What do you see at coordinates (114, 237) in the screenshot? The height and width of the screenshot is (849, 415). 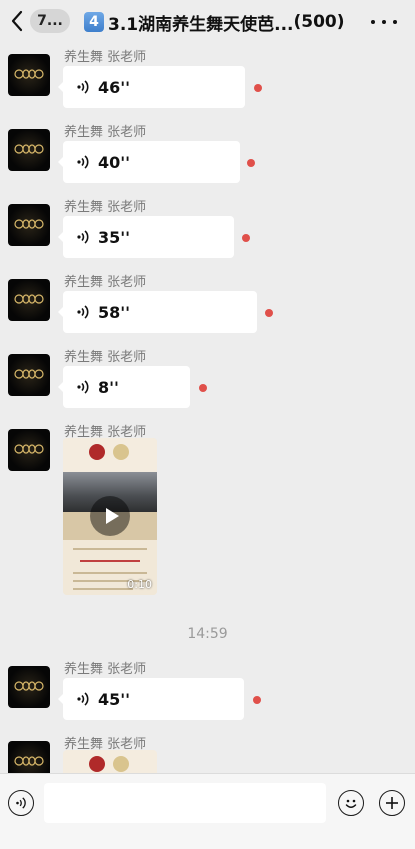 I see `voice-duration: 35''` at bounding box center [114, 237].